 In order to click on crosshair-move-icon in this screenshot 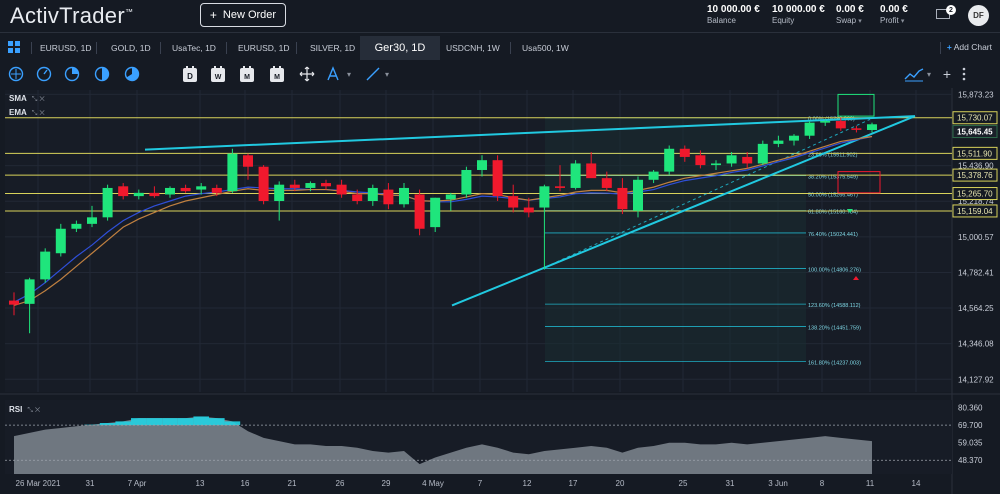, I will do `click(307, 74)`.